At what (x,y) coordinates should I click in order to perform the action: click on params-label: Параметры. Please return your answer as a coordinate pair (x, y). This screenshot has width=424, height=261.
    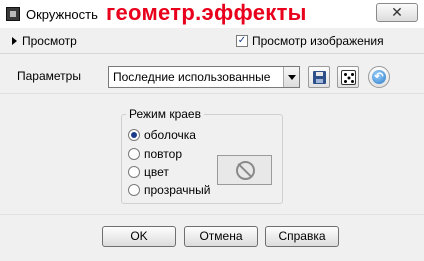
    Looking at the image, I should click on (49, 76).